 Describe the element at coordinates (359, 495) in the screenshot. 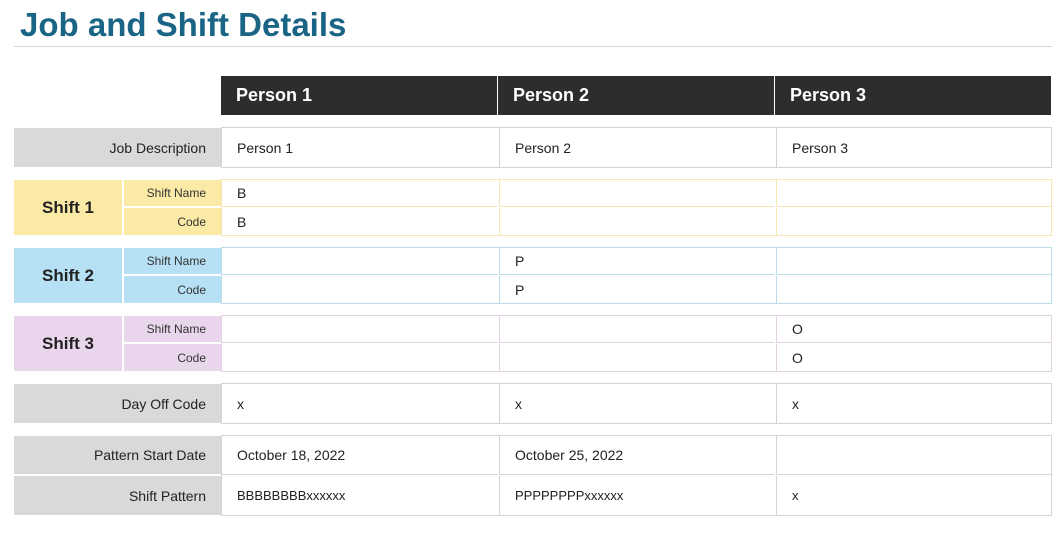

I see `shift-pattern-person-1: BBBBBBBBxxxxxx` at that location.